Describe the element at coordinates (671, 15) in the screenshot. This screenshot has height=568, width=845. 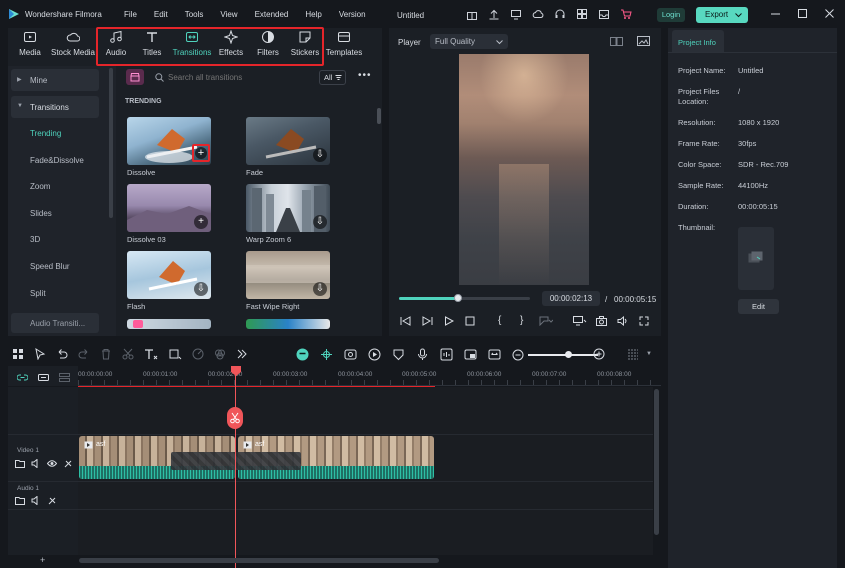
I see `login-button: Login` at that location.